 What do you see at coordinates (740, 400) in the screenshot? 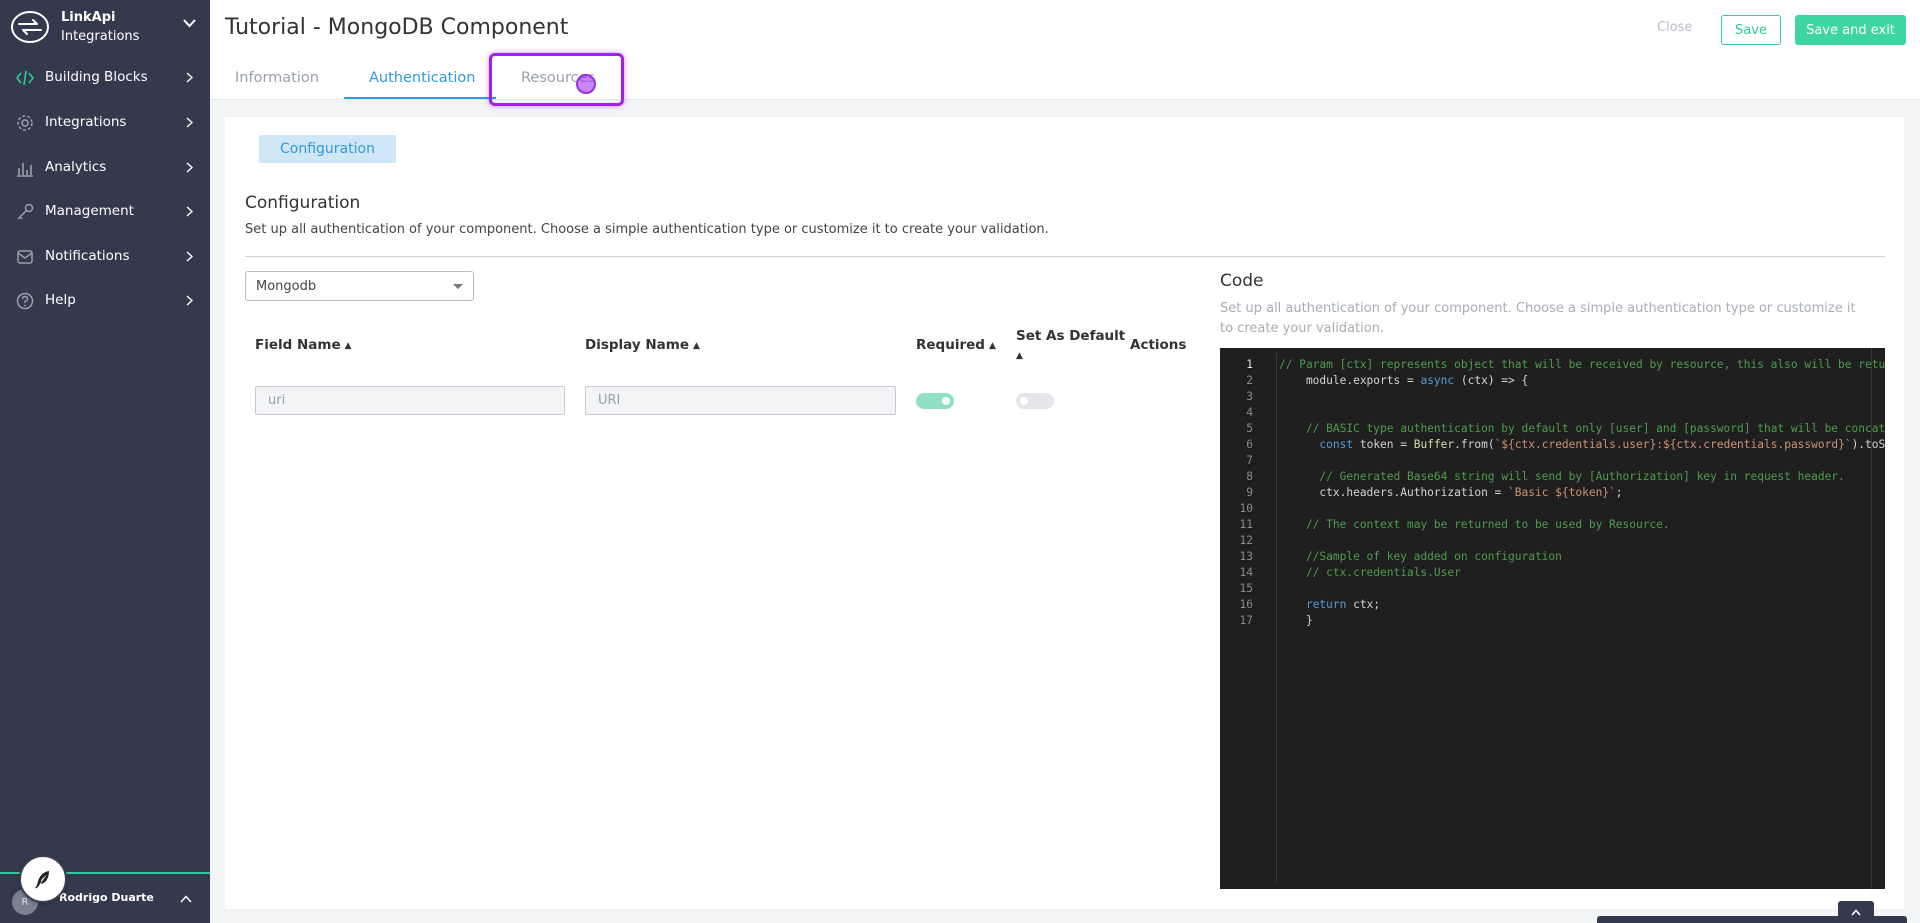
I see `display-name-input` at bounding box center [740, 400].